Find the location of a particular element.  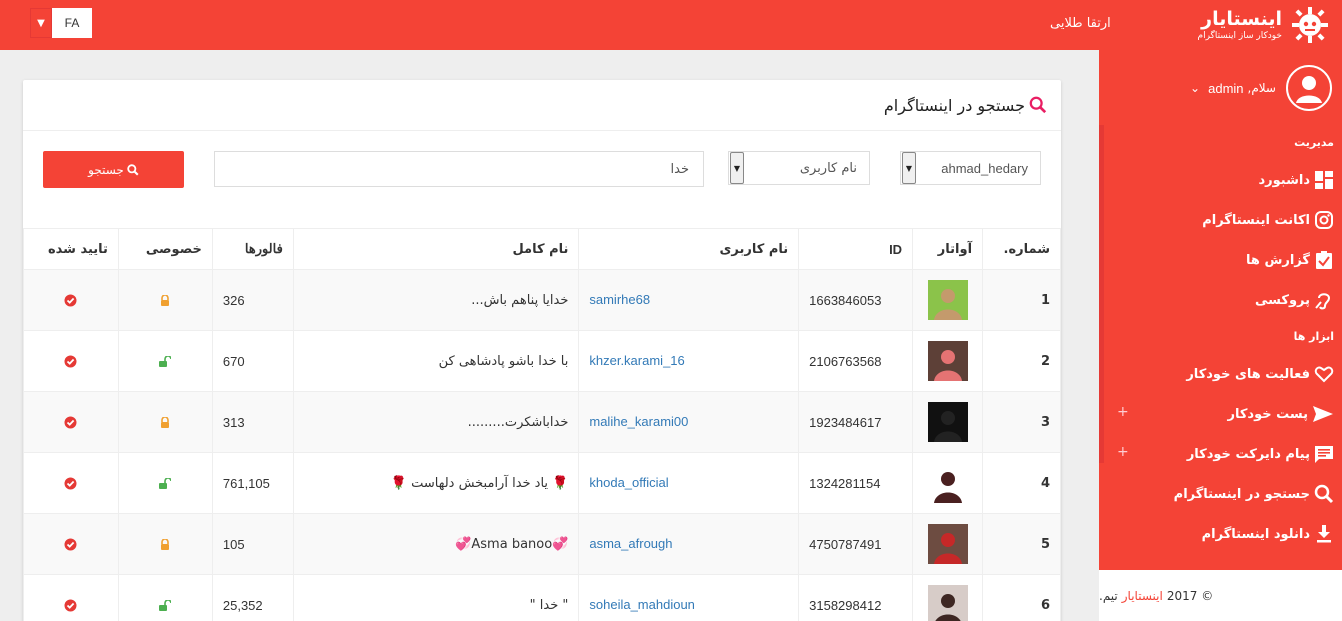

search-query-input: خدا is located at coordinates (459, 169).